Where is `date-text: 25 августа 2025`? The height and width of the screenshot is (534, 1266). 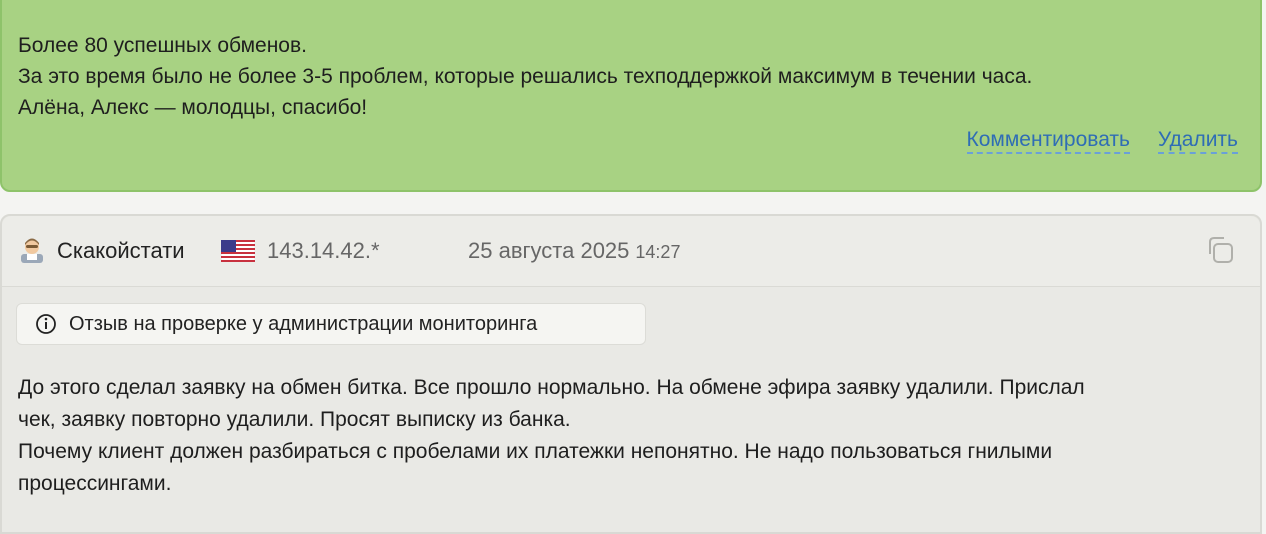 date-text: 25 августа 2025 is located at coordinates (549, 250).